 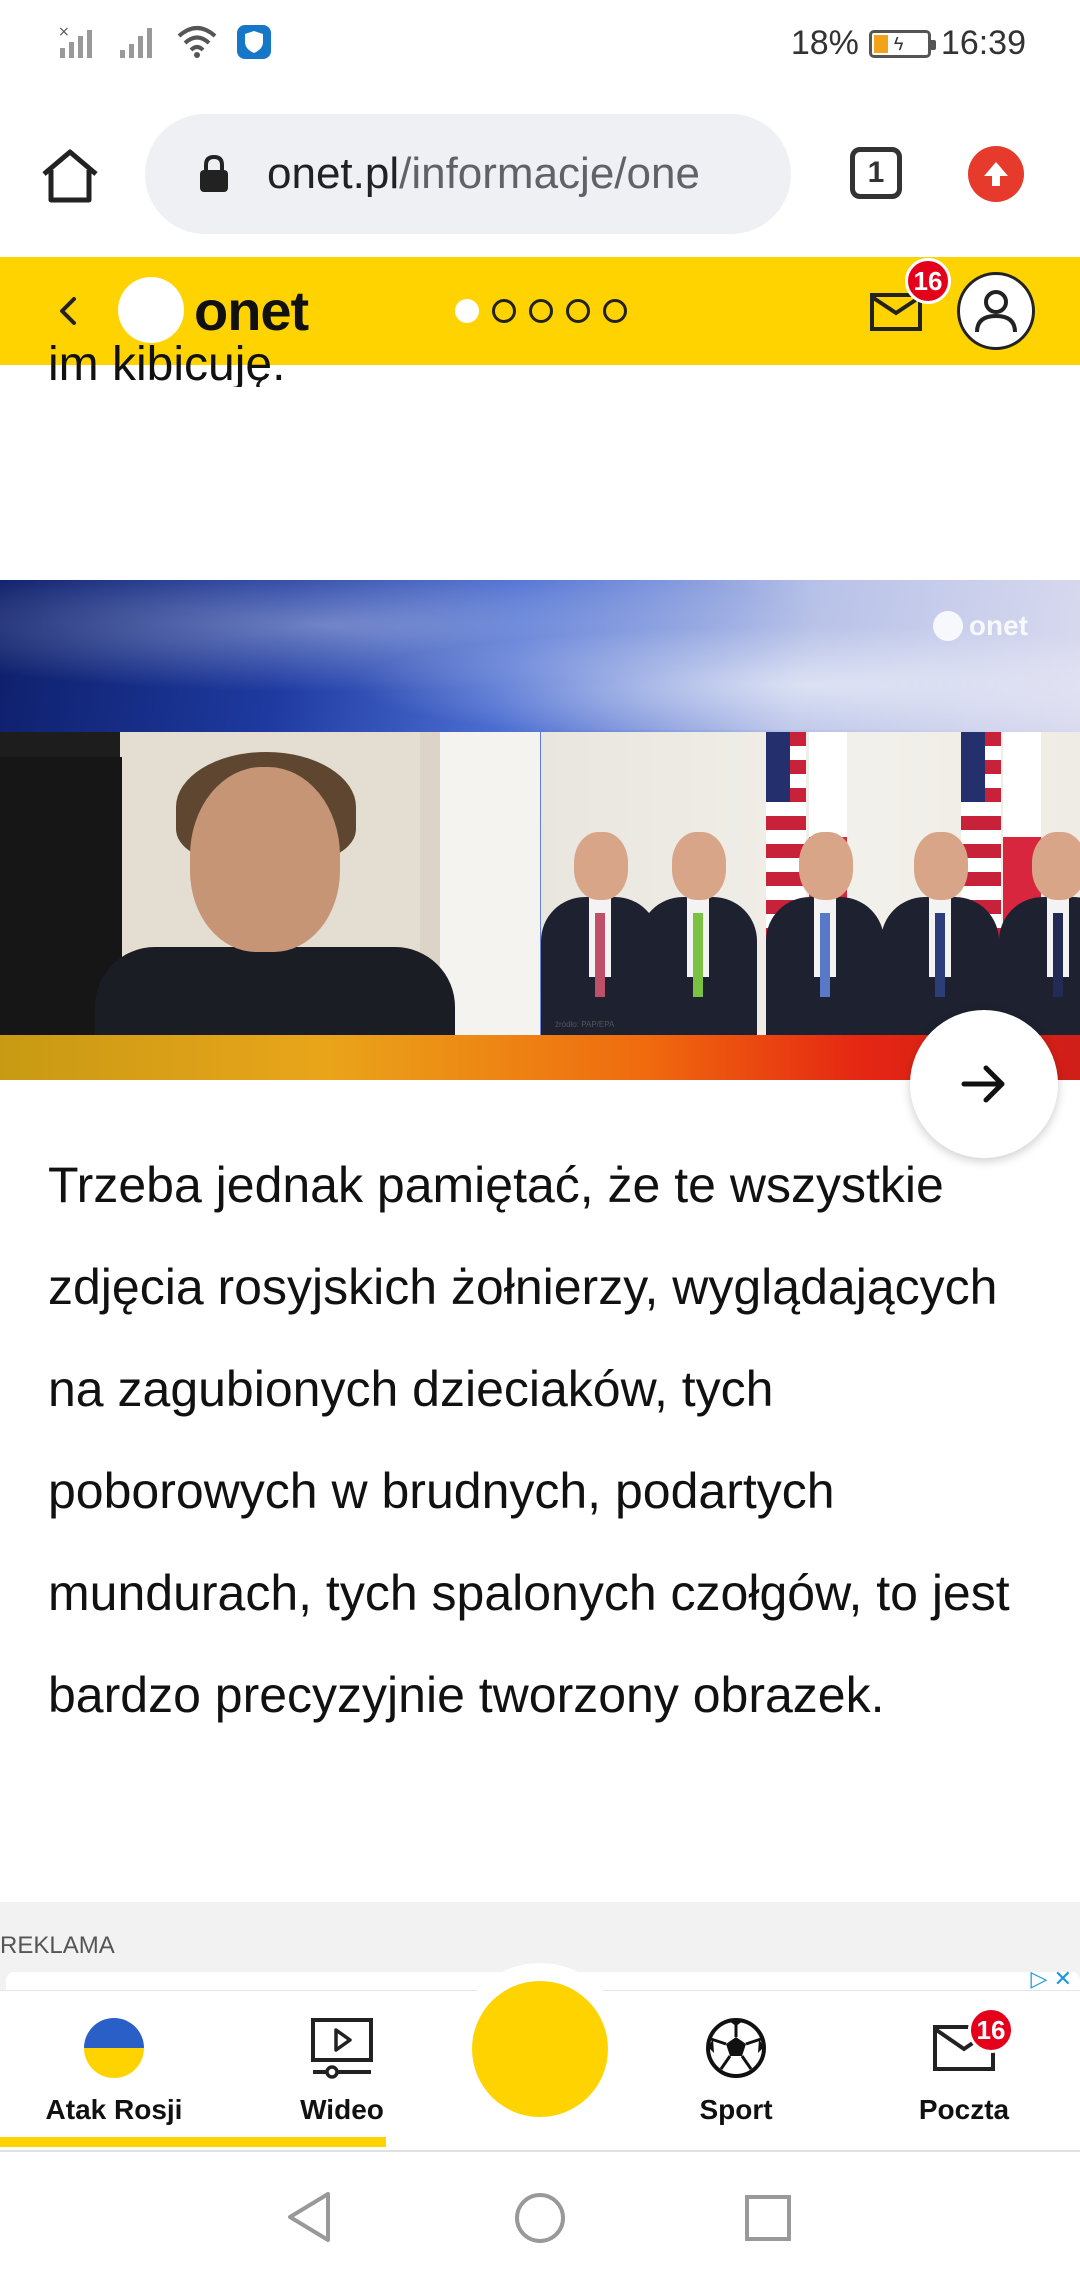 What do you see at coordinates (768, 2218) in the screenshot?
I see `system-recents-icon` at bounding box center [768, 2218].